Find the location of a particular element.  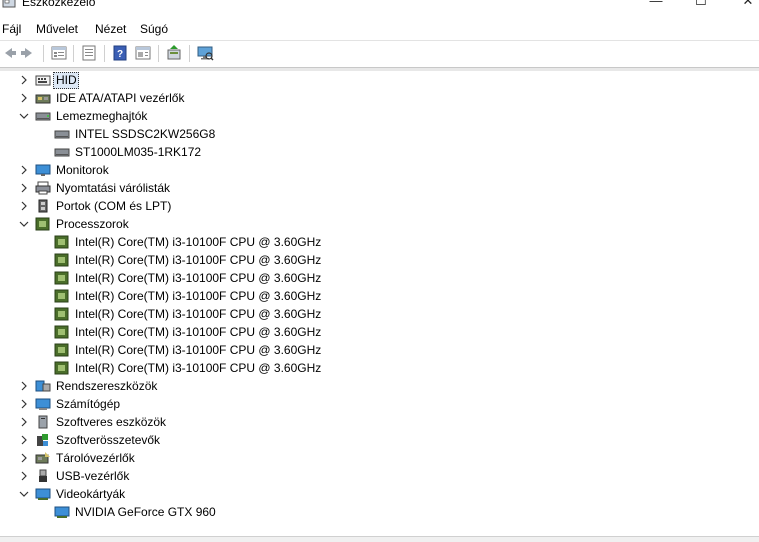

forward-icon is located at coordinates (28, 53).